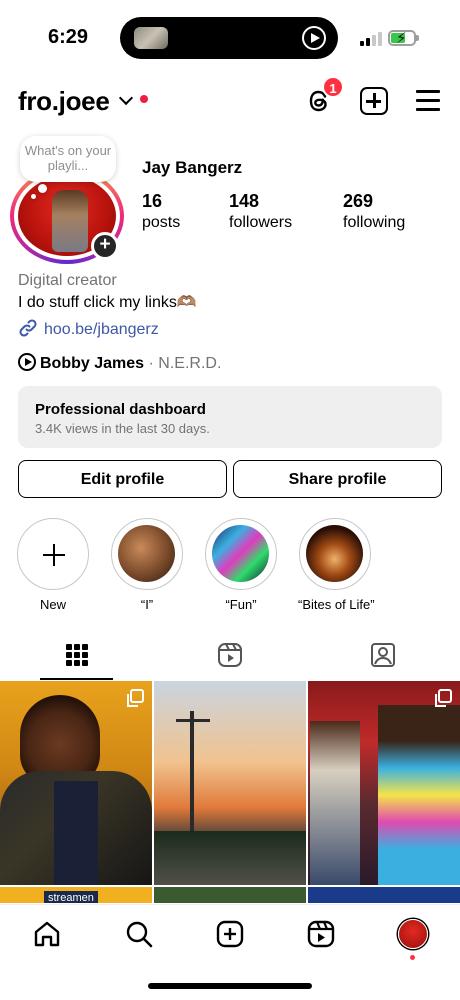  Describe the element at coordinates (190, 363) in the screenshot. I see `music-song: N.E.R.D.` at that location.